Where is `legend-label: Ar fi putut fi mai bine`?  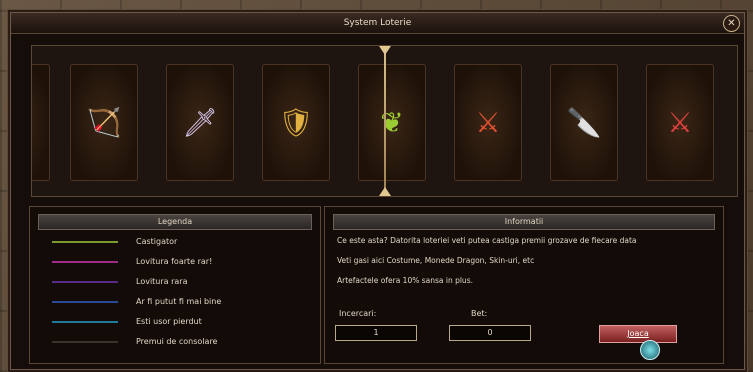
legend-label: Ar fi putut fi mai bine is located at coordinates (179, 301).